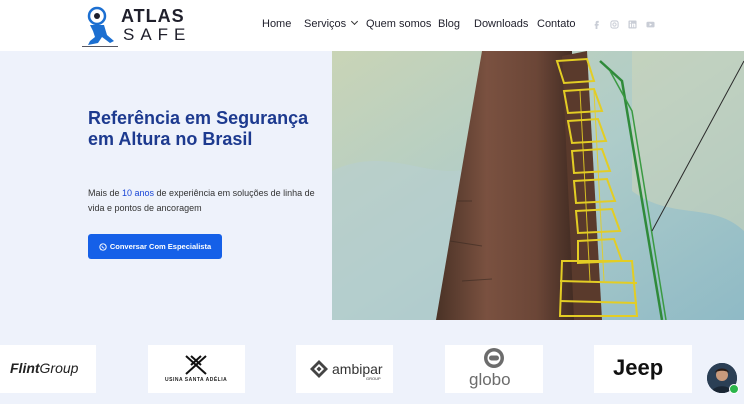  I want to click on conversar-especialista-button: Conversar Com Especialista, so click(155, 246).